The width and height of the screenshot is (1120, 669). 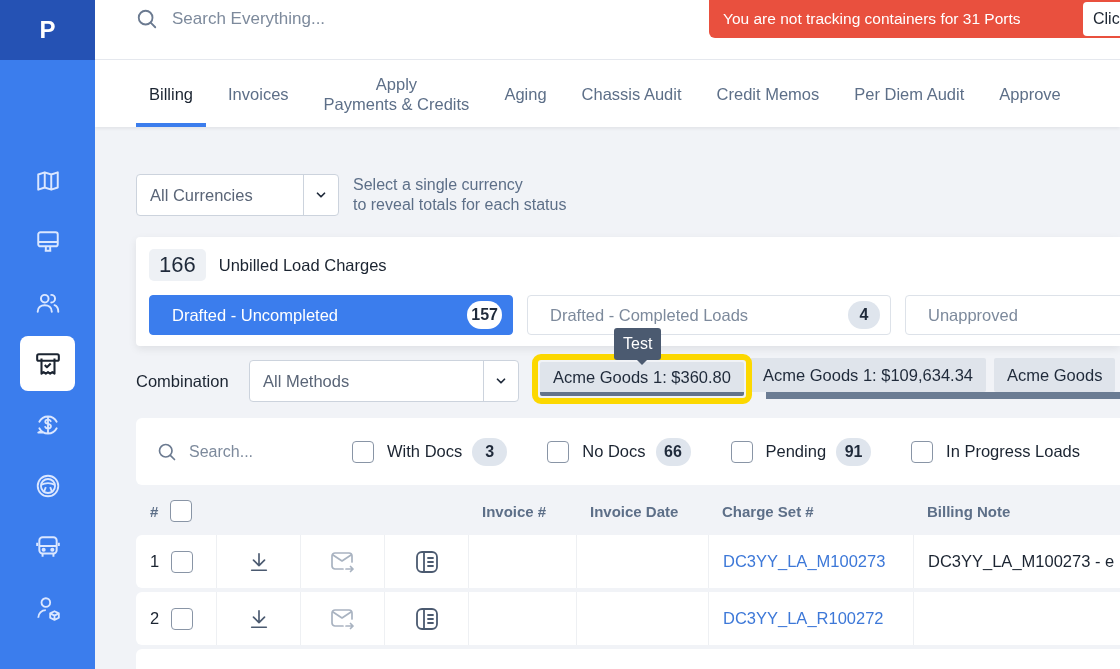 I want to click on count-badge: 4, so click(x=864, y=315).